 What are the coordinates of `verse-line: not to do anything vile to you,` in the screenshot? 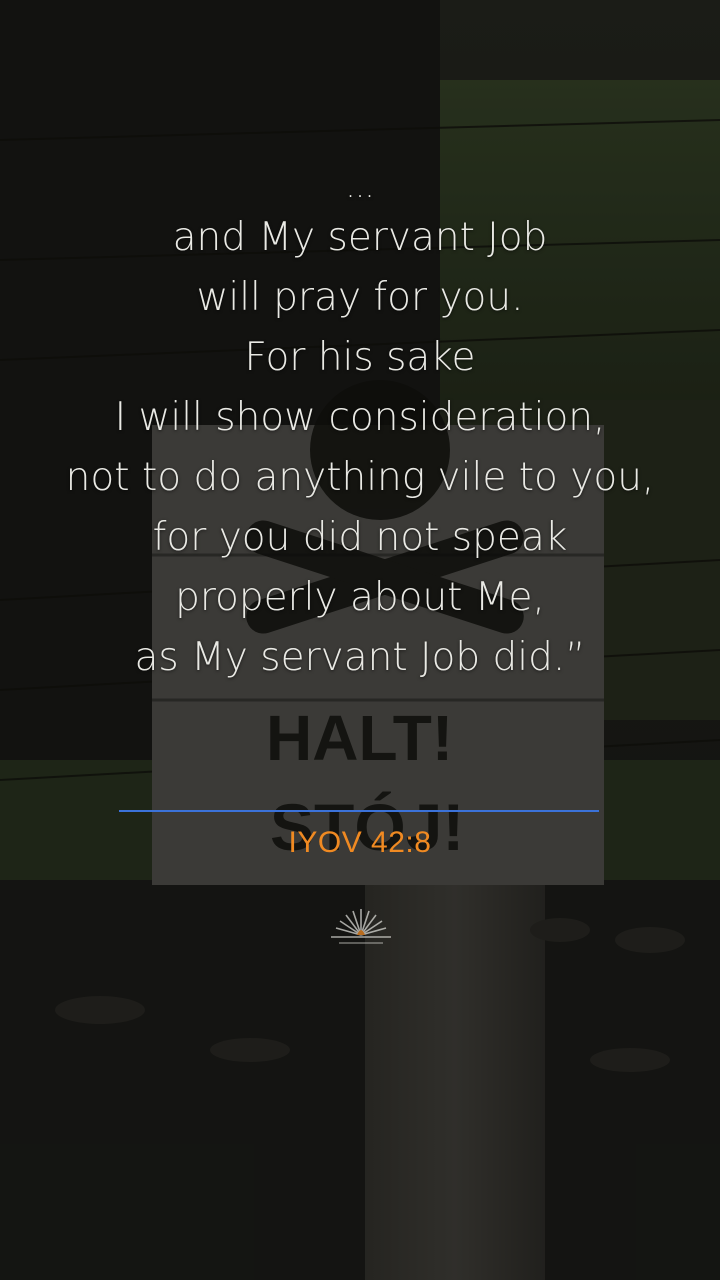 It's located at (360, 477).